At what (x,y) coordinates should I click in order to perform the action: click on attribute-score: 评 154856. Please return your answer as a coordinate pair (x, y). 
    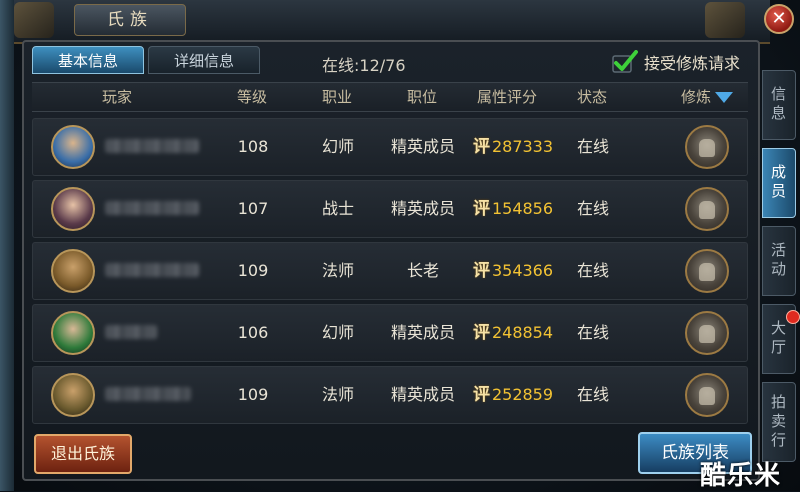
    Looking at the image, I should click on (513, 209).